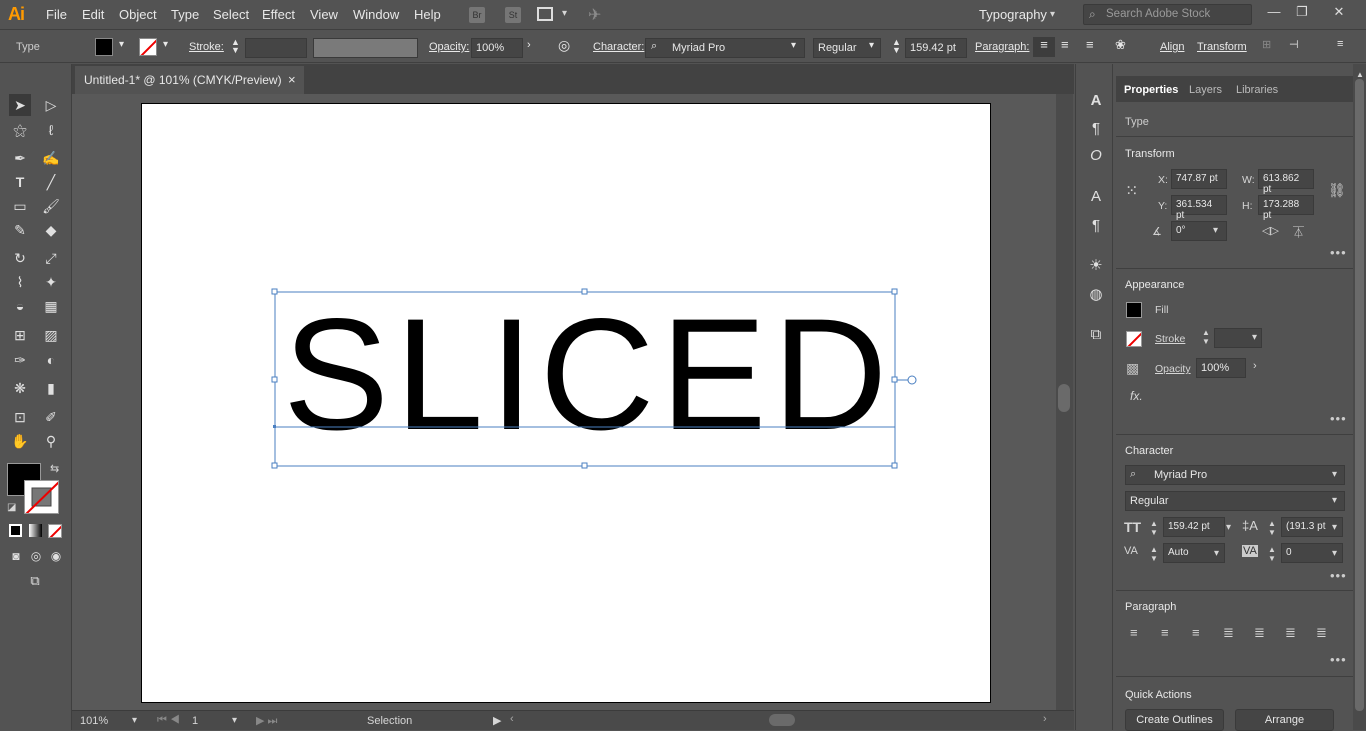 This screenshot has width=1366, height=731. I want to click on justify-center-icon: ≣, so click(1259, 633).